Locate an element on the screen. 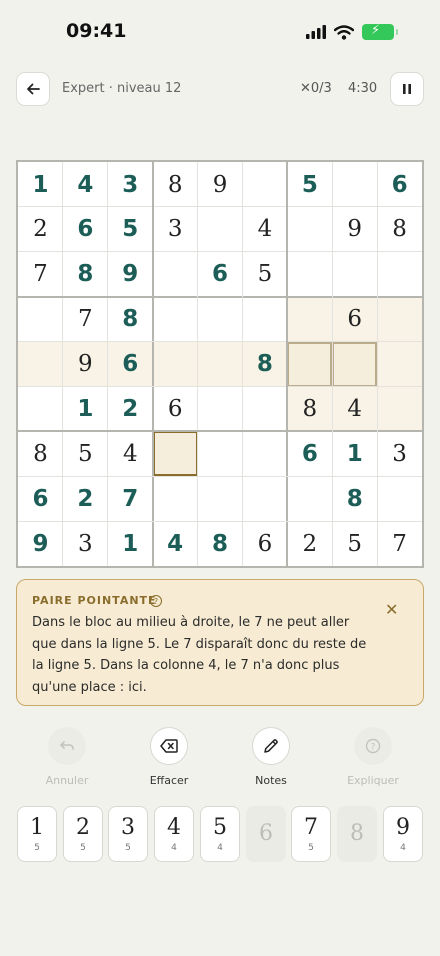  key-6: 6 is located at coordinates (266, 834).